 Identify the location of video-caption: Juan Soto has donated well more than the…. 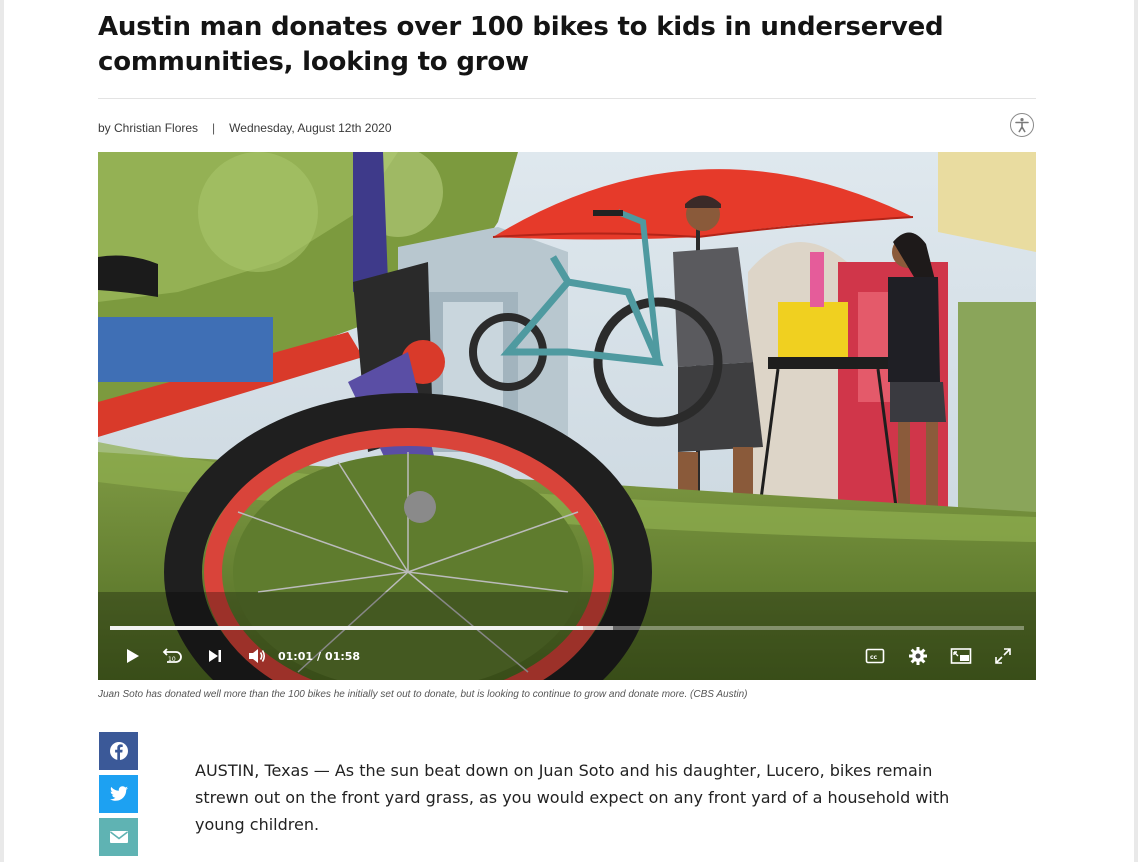
(423, 694).